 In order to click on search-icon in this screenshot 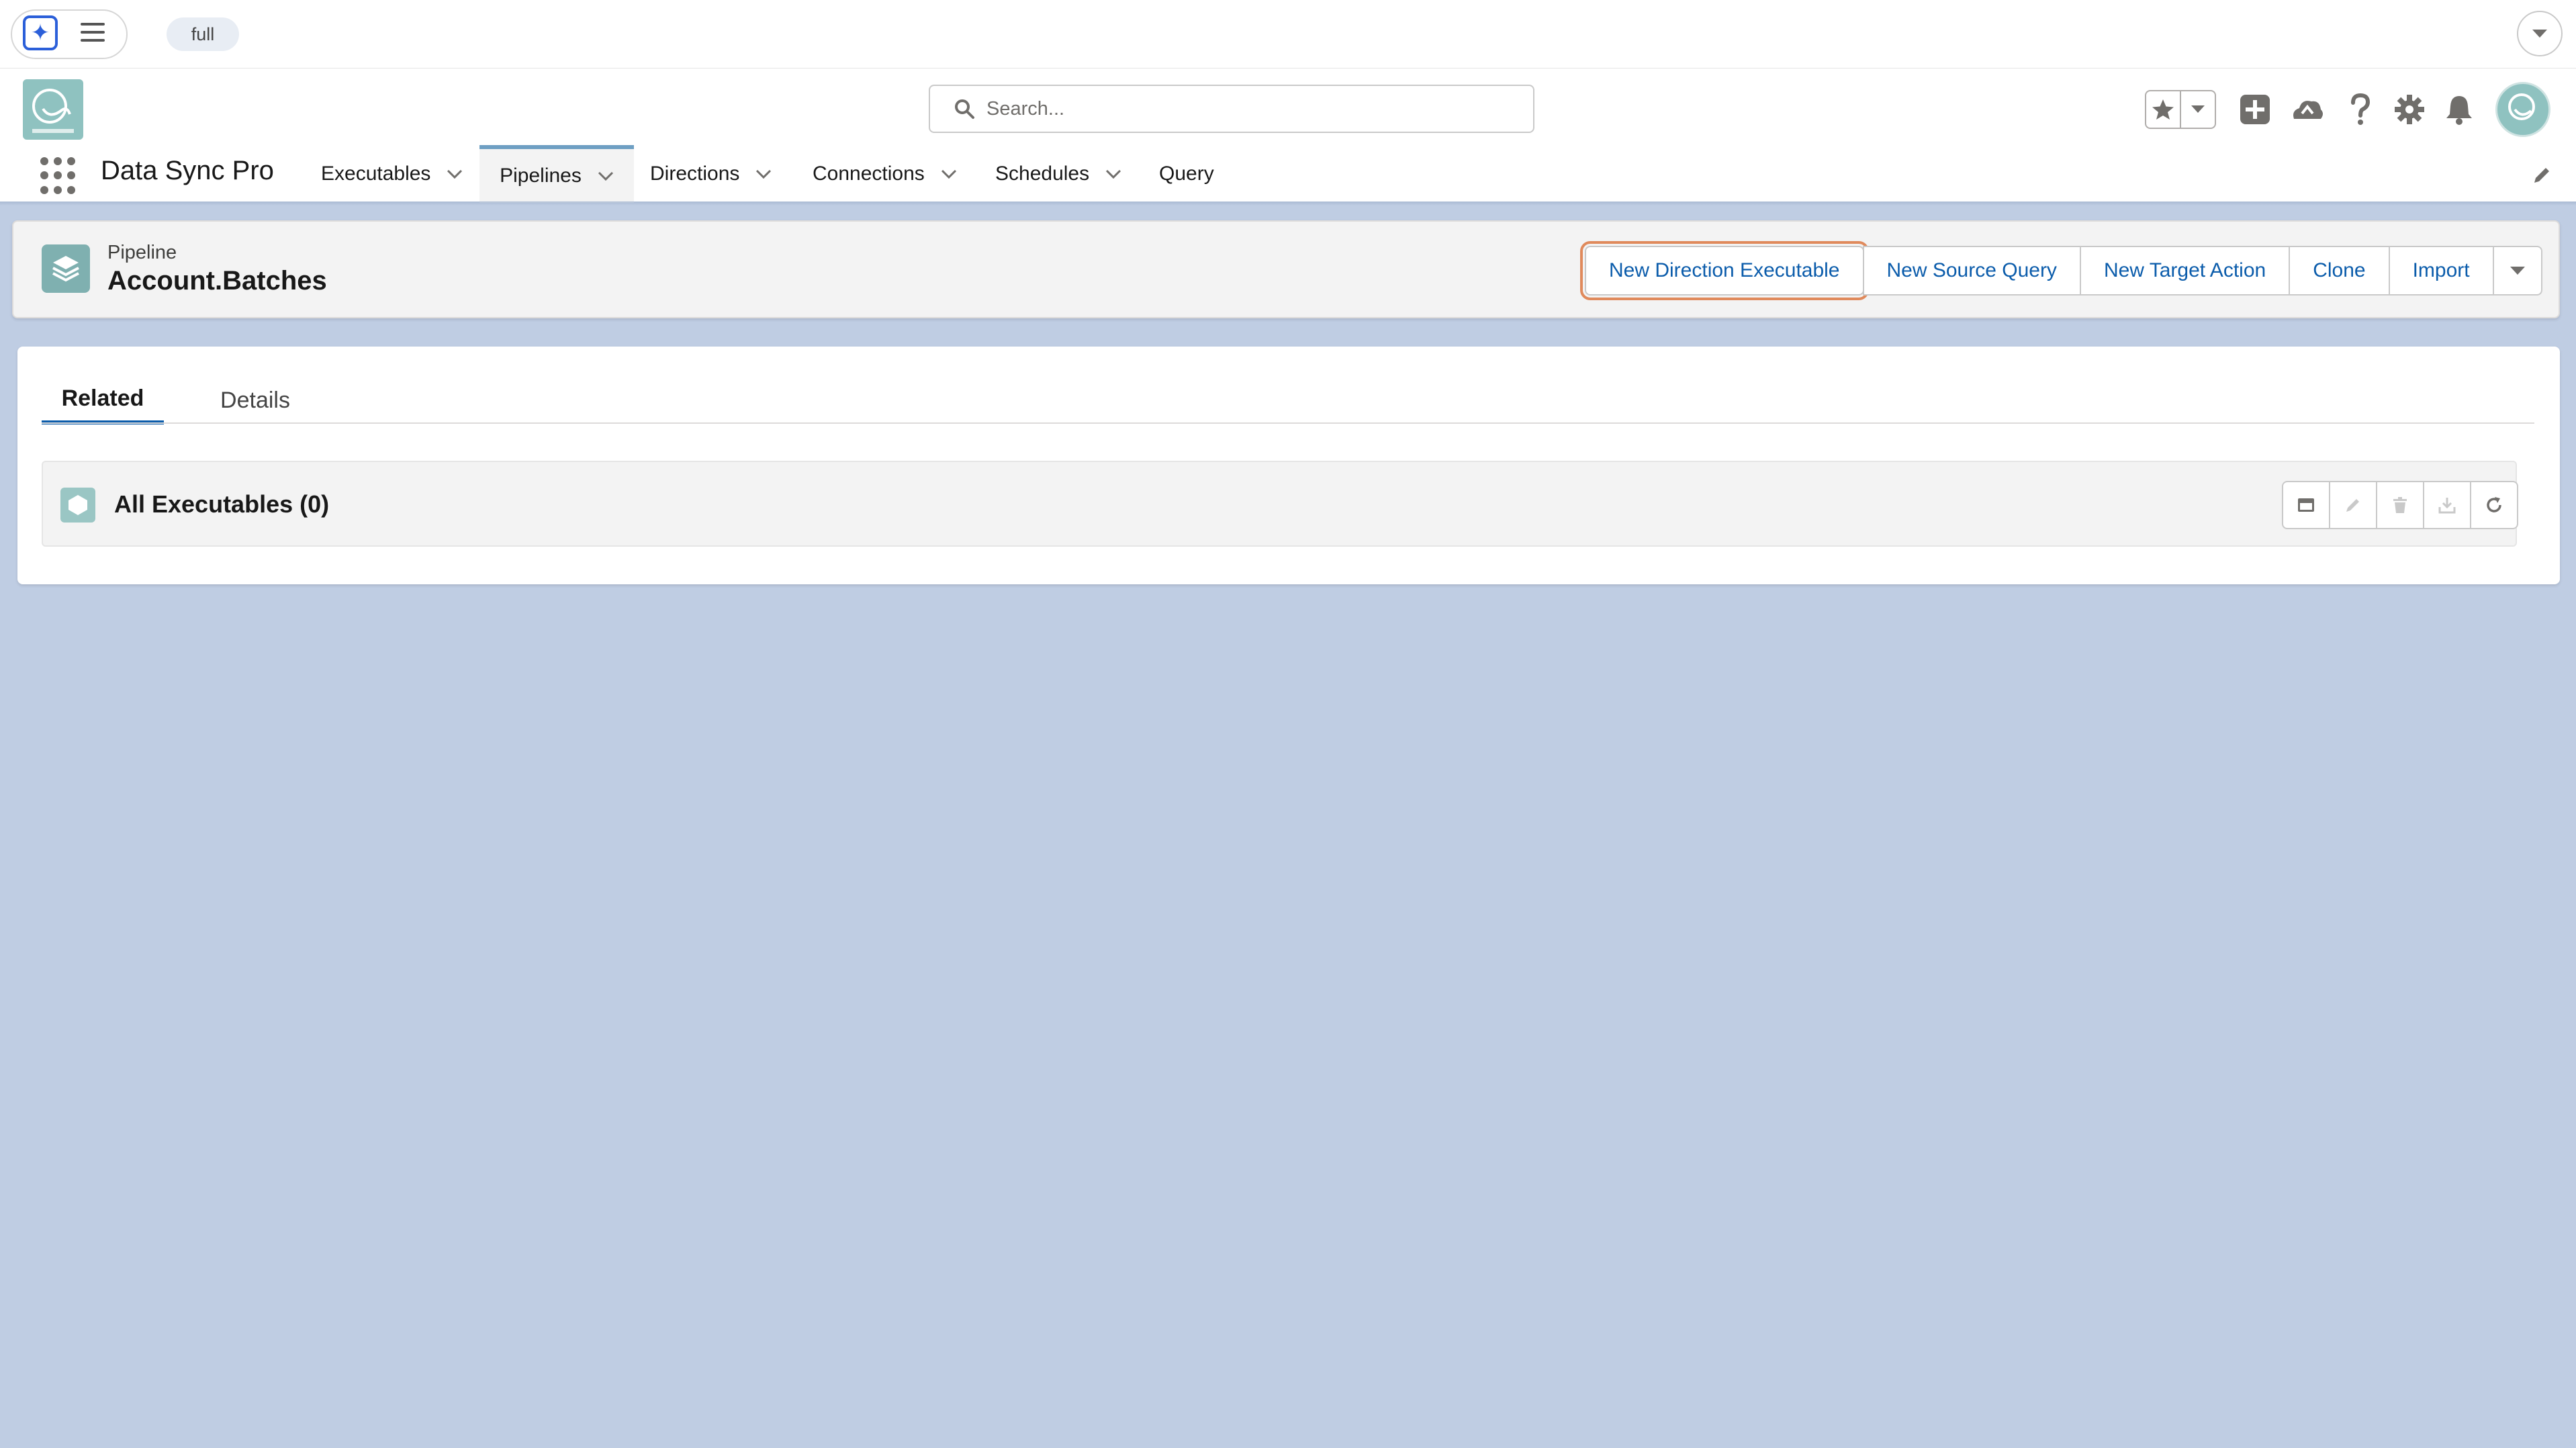, I will do `click(964, 109)`.